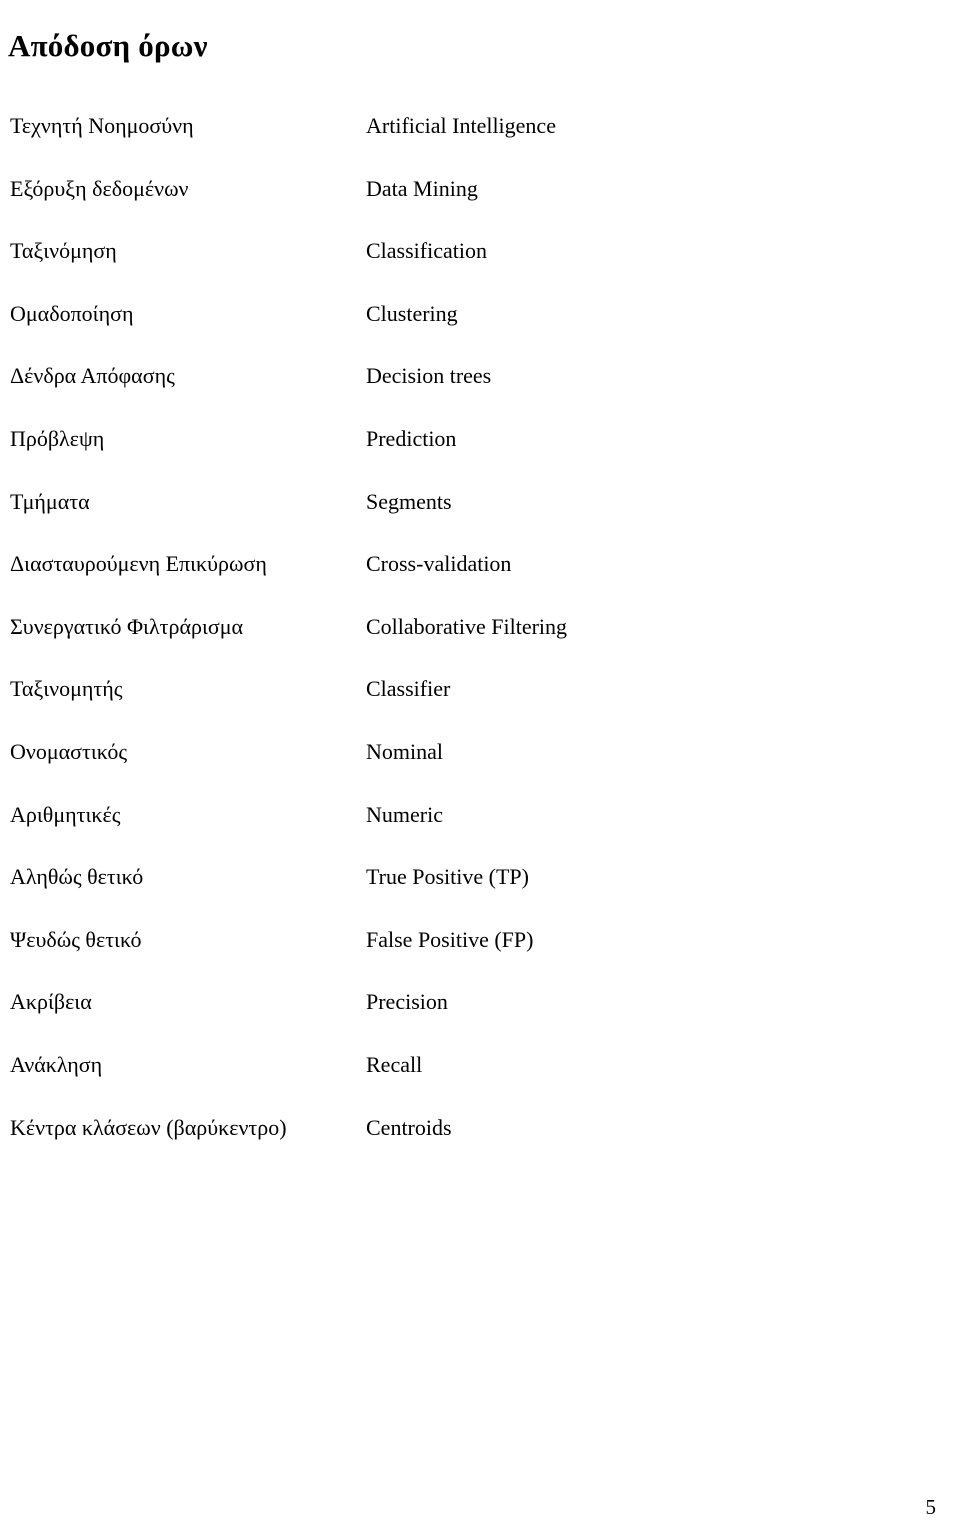  I want to click on glossary-row: Εξόρυξη δεδομένων Data Mining, so click(480, 189).